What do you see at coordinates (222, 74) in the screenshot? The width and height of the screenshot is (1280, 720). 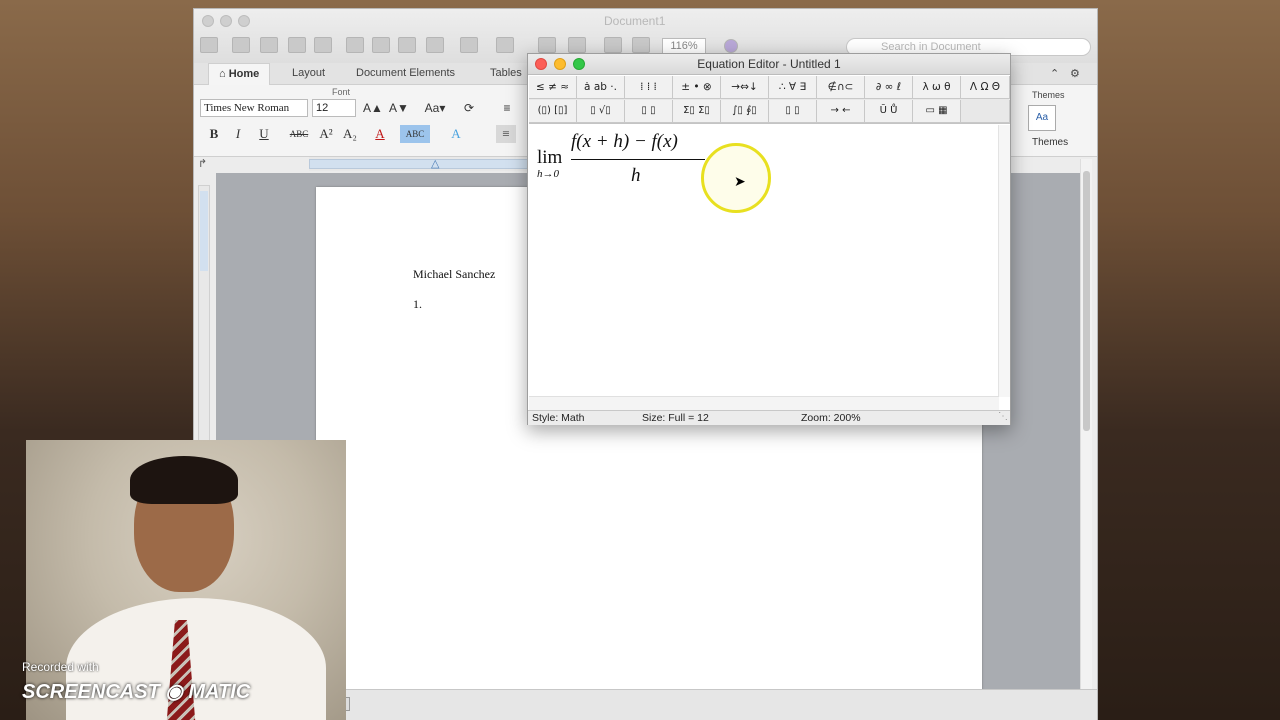 I see `home-icon: ⌂` at bounding box center [222, 74].